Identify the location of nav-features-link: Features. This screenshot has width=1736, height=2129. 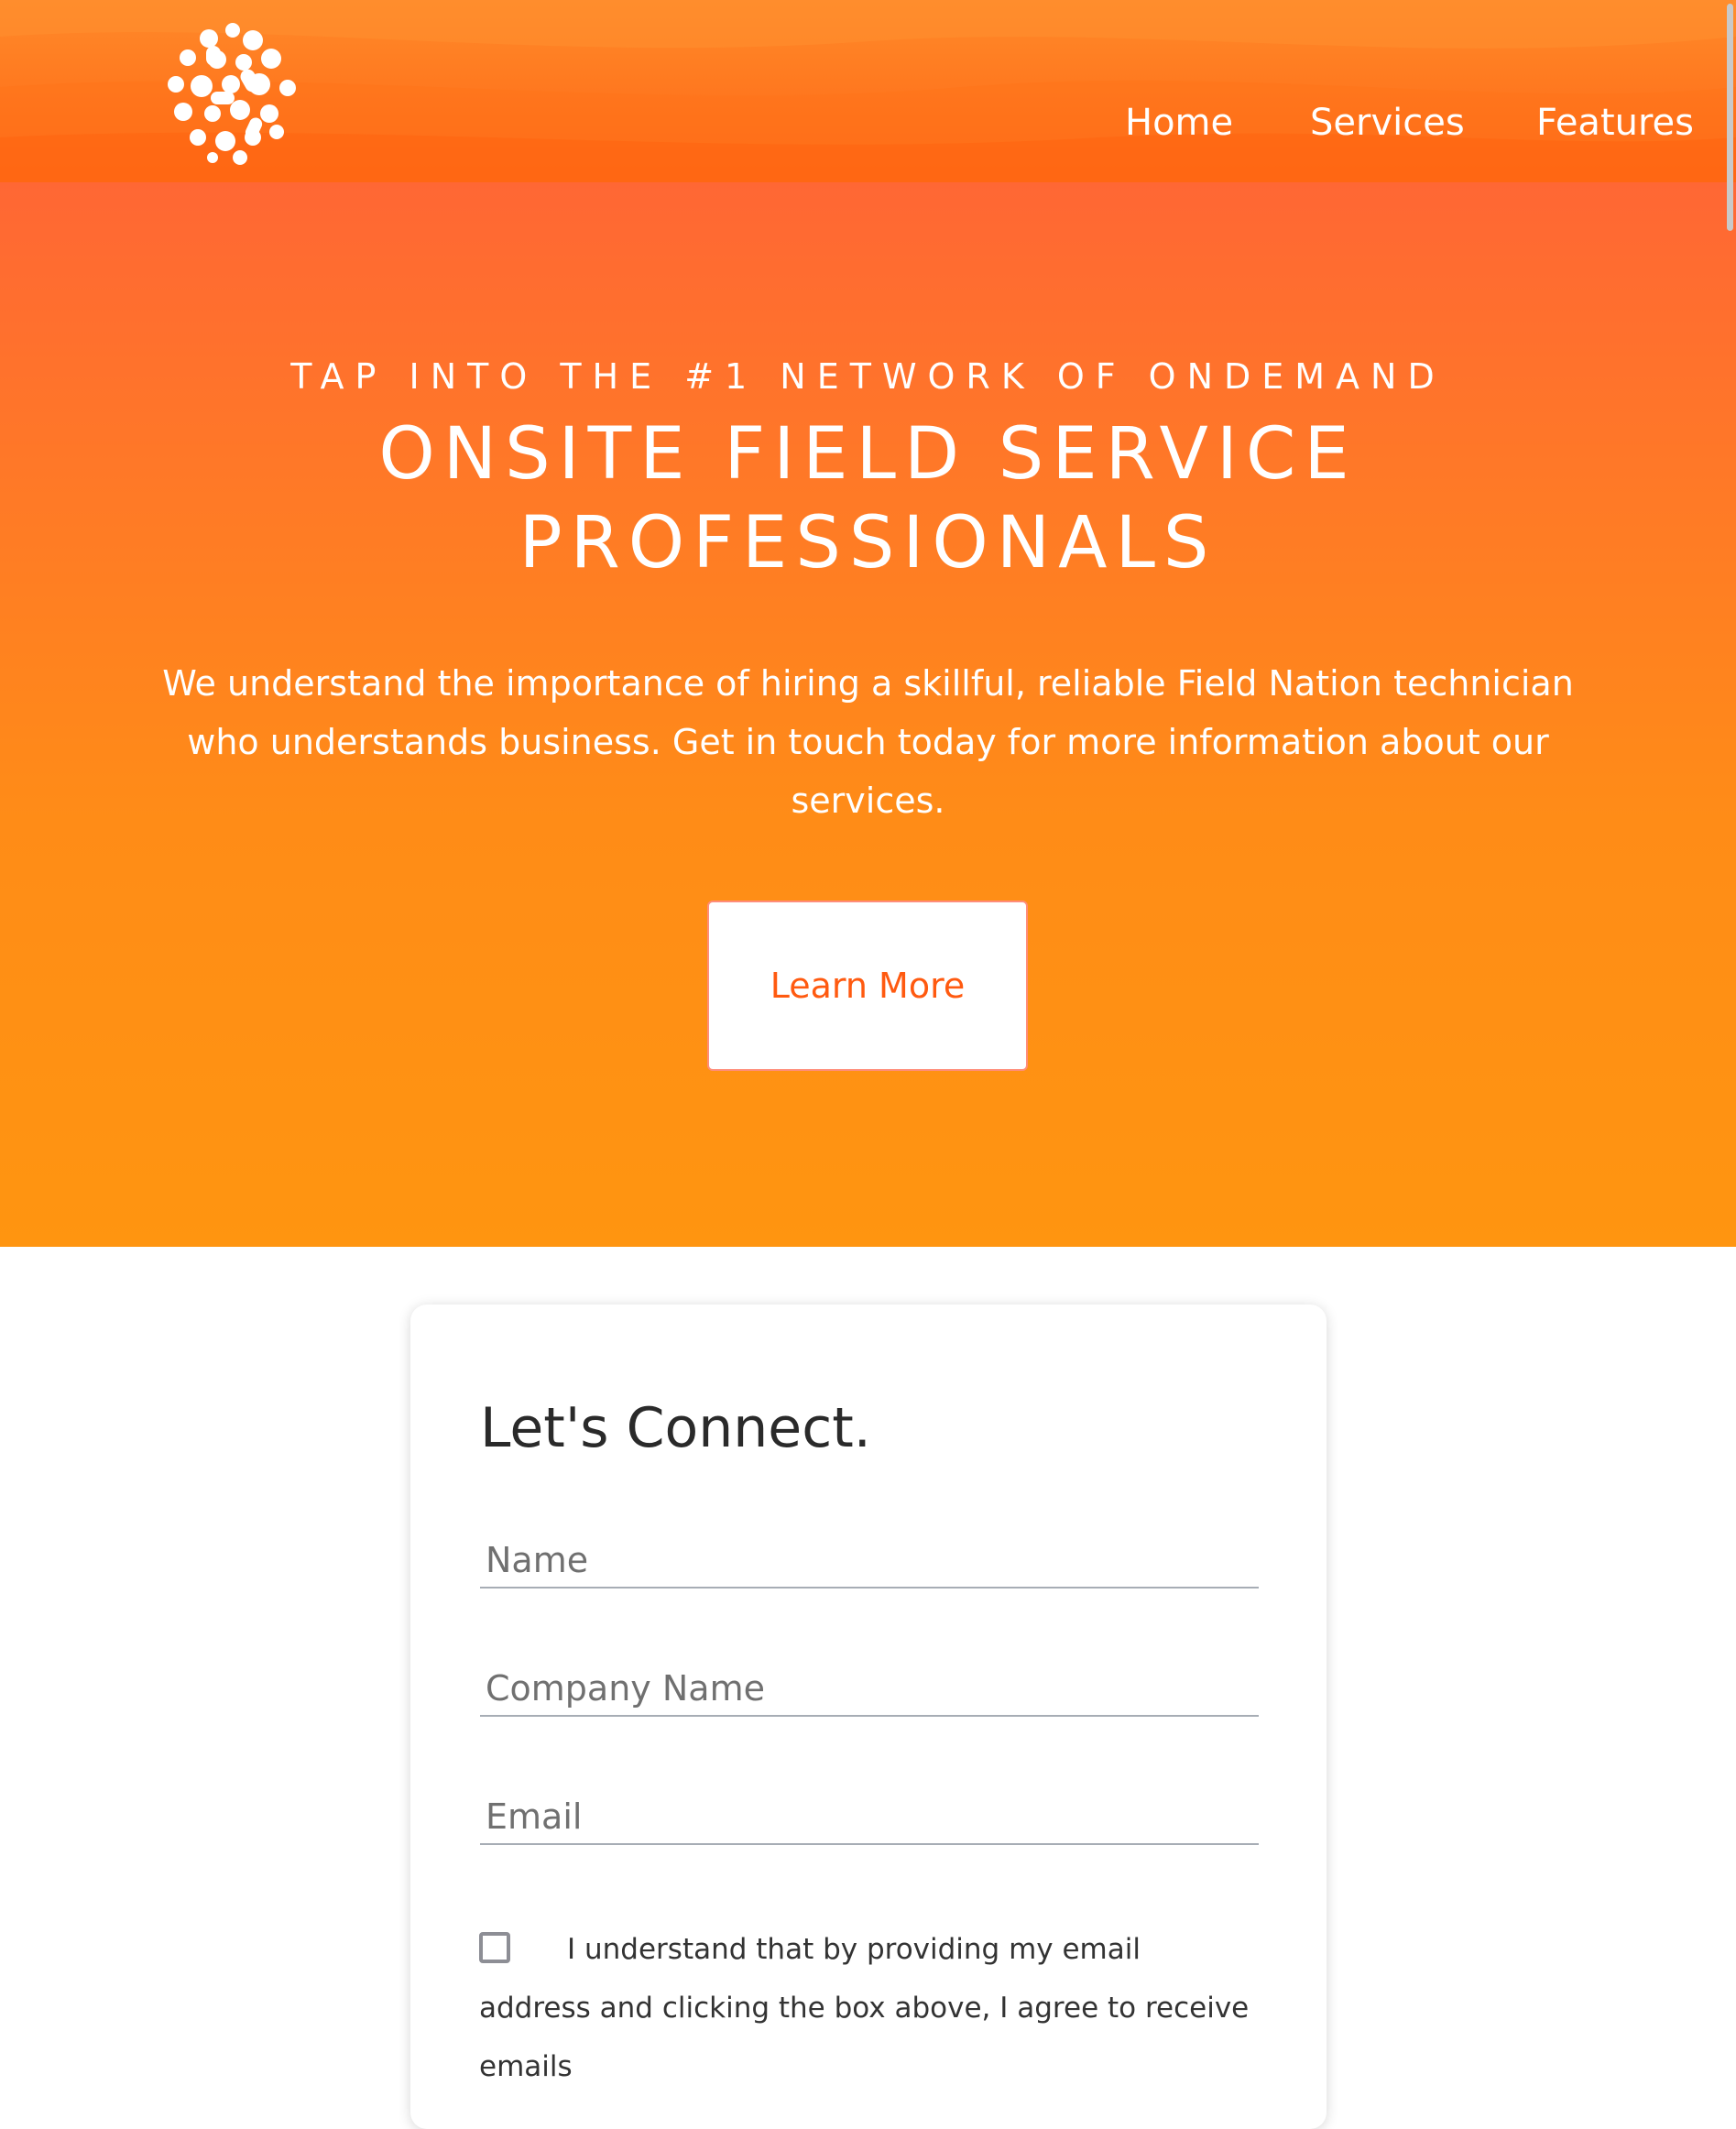
(1615, 122).